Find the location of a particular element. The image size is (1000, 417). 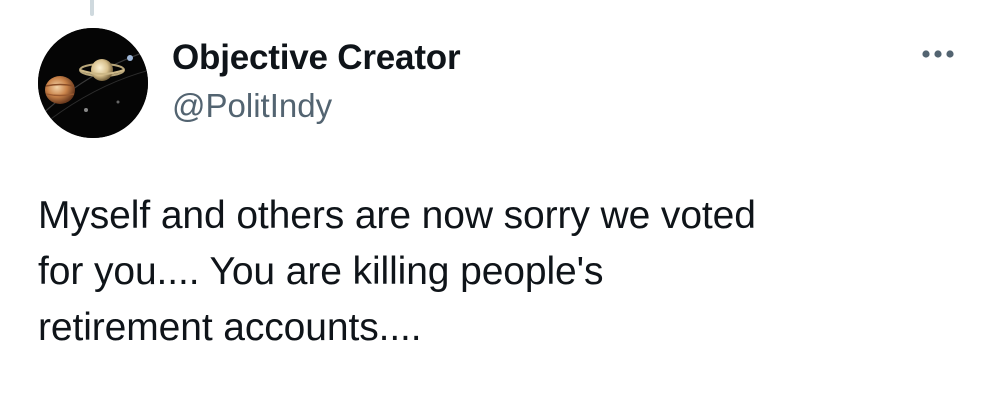

tweet-text-line: Myself and others are now sorry we voted is located at coordinates (397, 215).